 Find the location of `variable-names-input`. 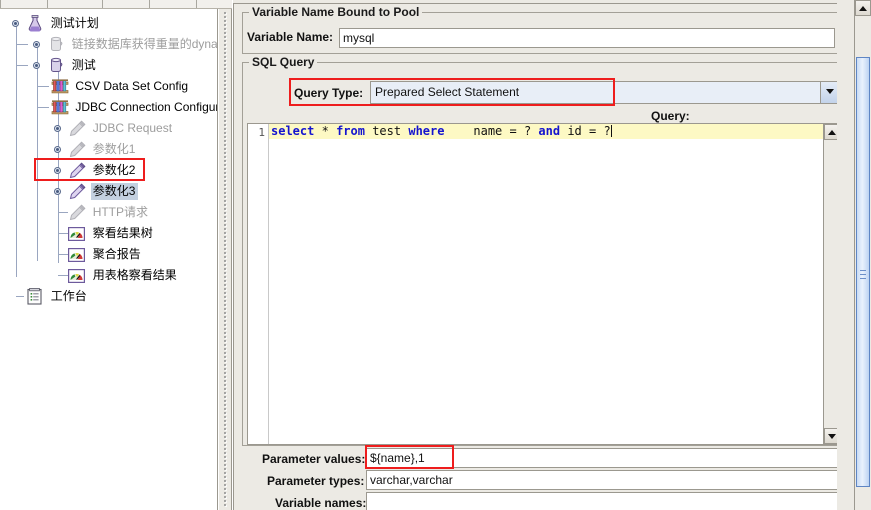

variable-names-input is located at coordinates (603, 501).